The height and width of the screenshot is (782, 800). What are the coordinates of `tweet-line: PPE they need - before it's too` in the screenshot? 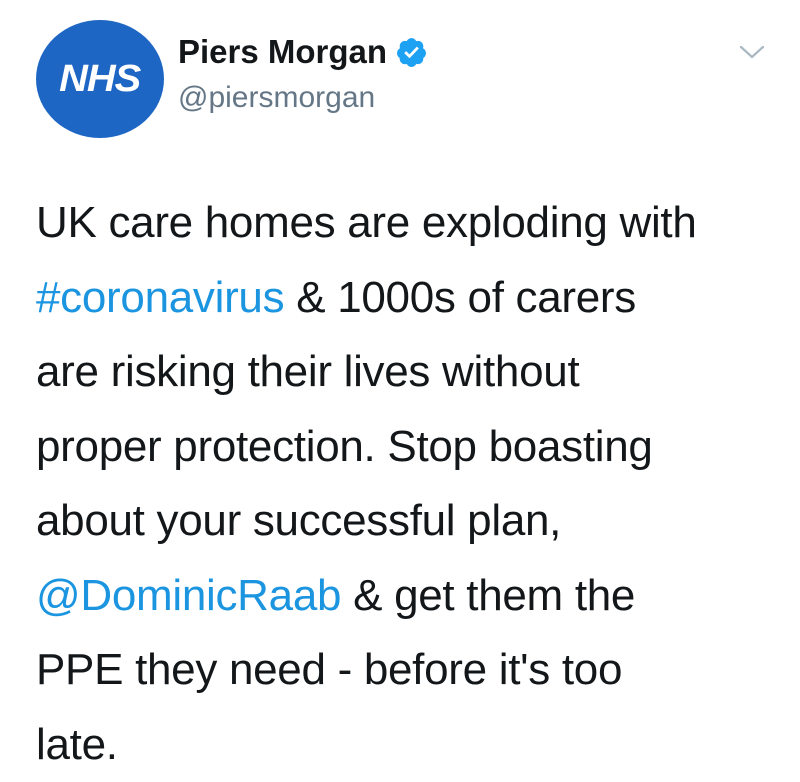 It's located at (406, 670).